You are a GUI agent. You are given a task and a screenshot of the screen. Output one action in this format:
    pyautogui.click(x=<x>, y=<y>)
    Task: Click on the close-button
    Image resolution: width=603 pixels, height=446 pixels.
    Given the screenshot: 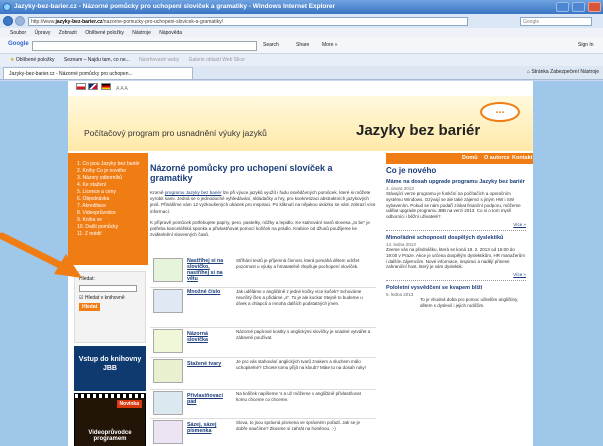 What is the action you would take?
    pyautogui.click(x=594, y=7)
    